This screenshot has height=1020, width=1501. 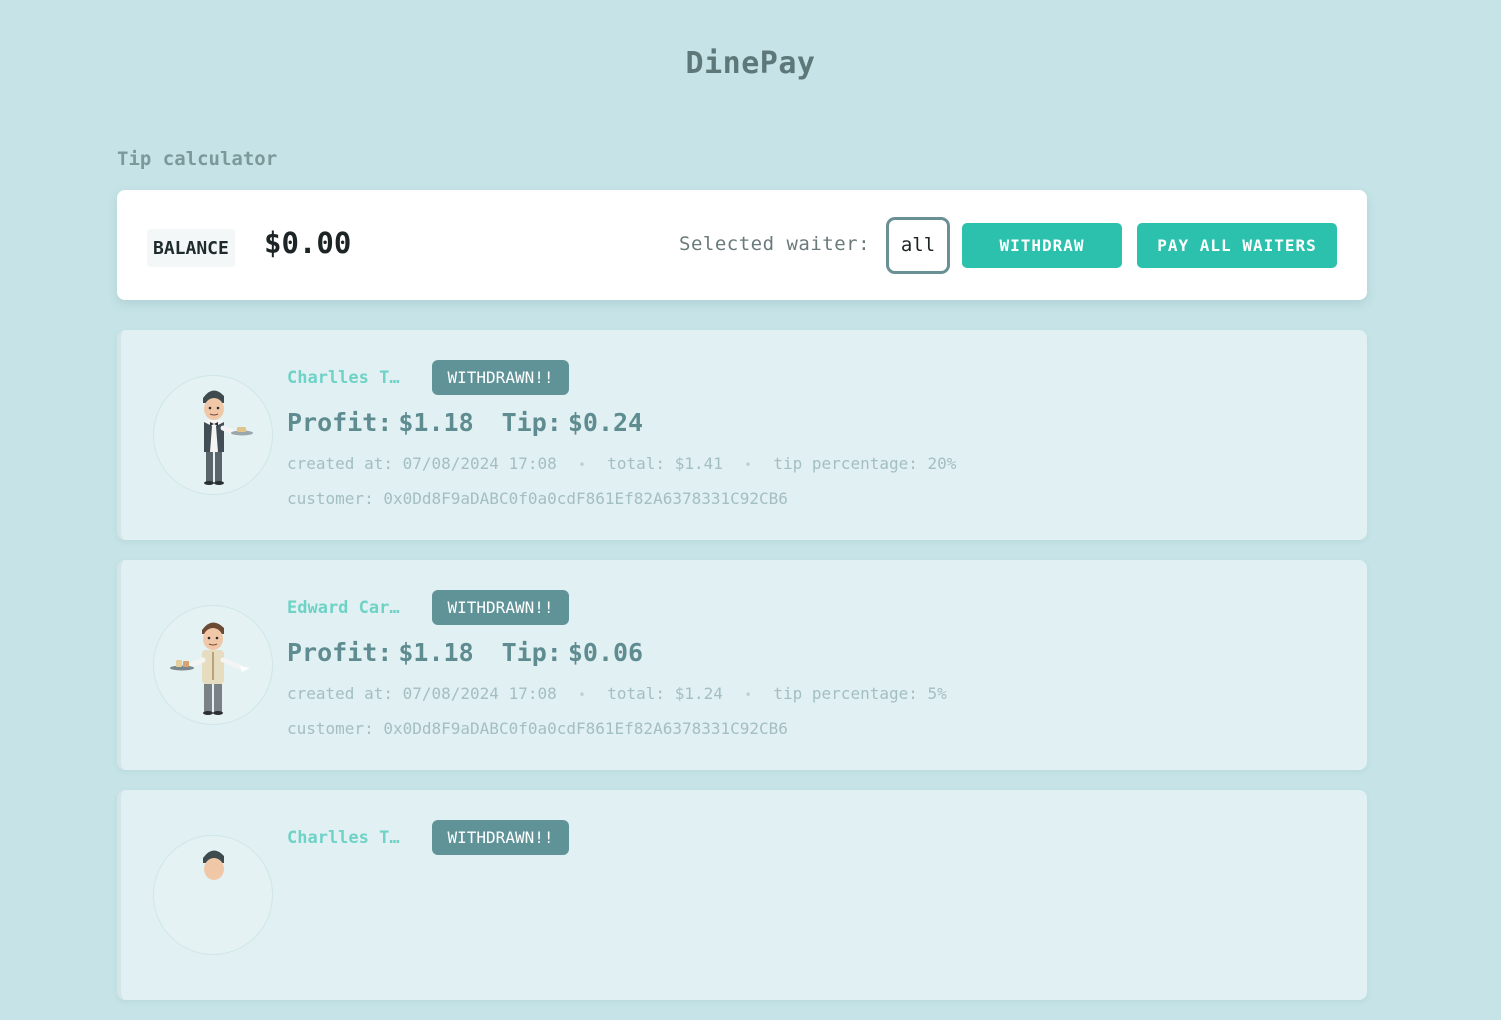 I want to click on tip-percentage-value: 5%, so click(x=937, y=693).